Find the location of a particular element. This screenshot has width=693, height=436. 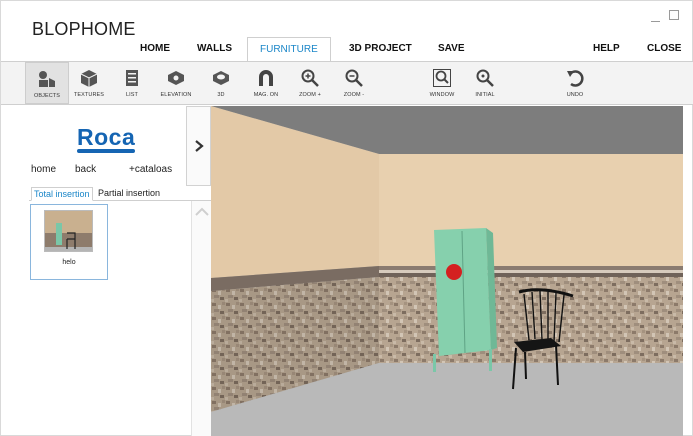

menu-save: SAVE is located at coordinates (451, 49).